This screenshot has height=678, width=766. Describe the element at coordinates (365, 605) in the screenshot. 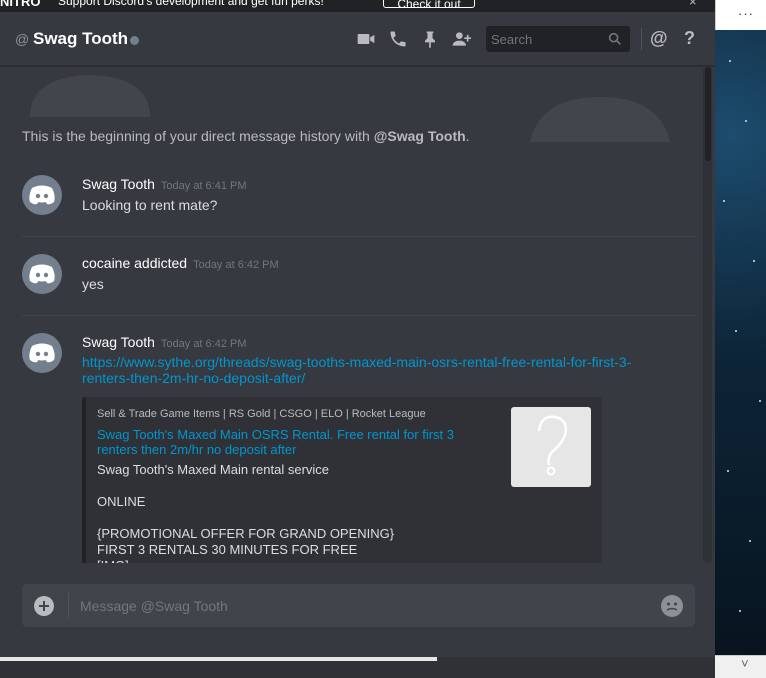

I see `message-input` at that location.